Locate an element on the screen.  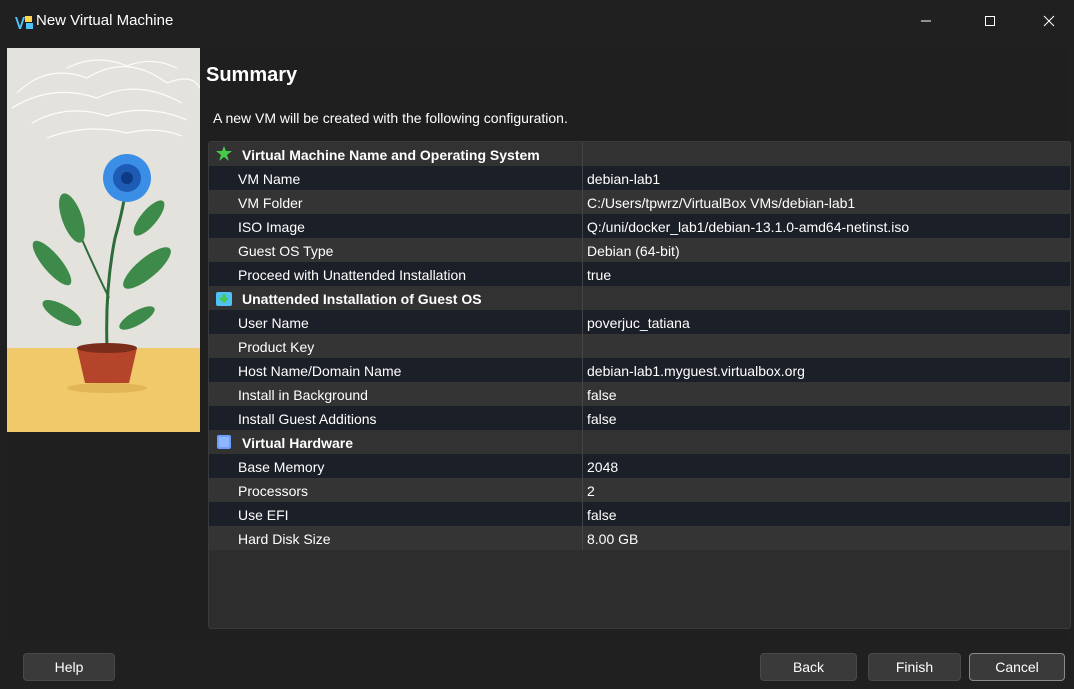
row-label: Base Memory is located at coordinates (281, 467).